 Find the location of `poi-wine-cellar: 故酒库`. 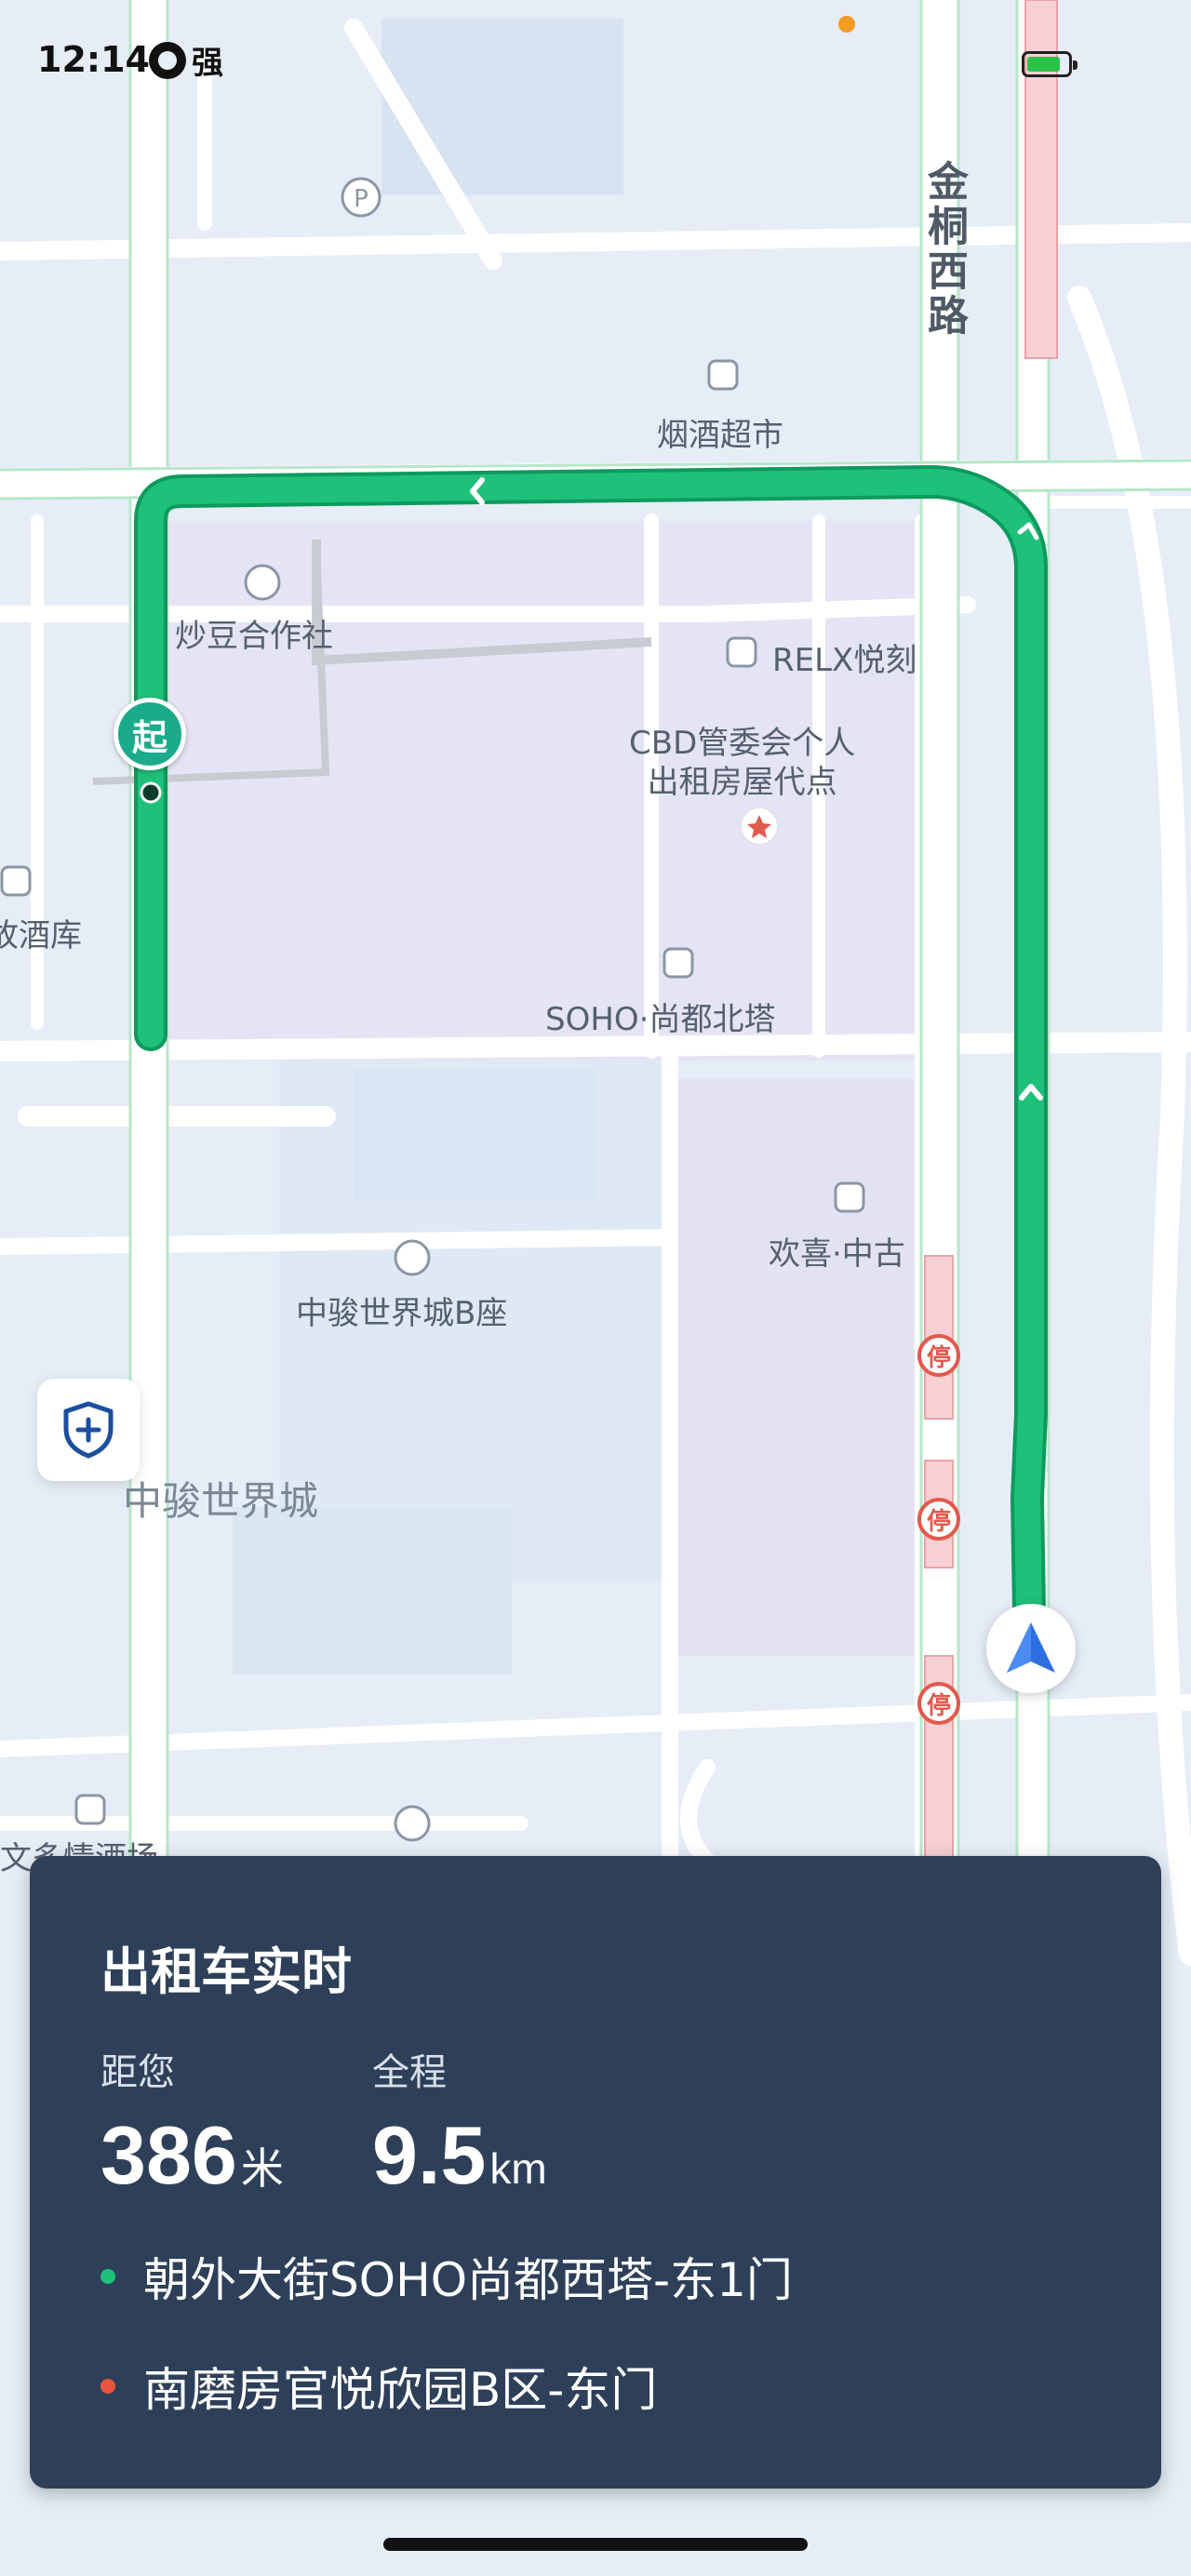

poi-wine-cellar: 故酒库 is located at coordinates (41, 935).